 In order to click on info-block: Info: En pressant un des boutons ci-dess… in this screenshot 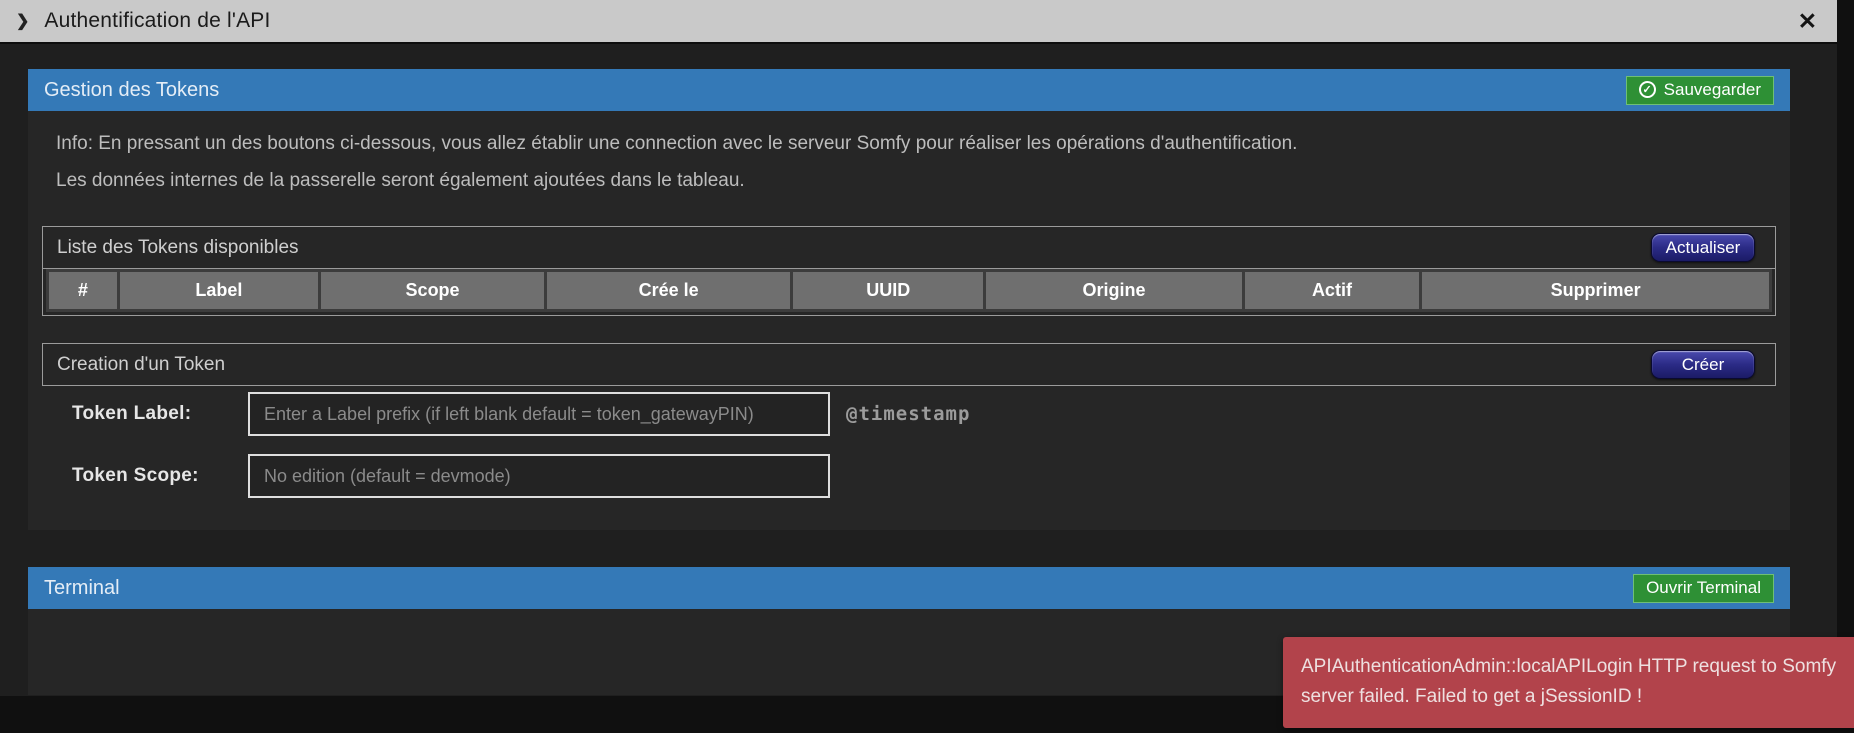, I will do `click(916, 153)`.